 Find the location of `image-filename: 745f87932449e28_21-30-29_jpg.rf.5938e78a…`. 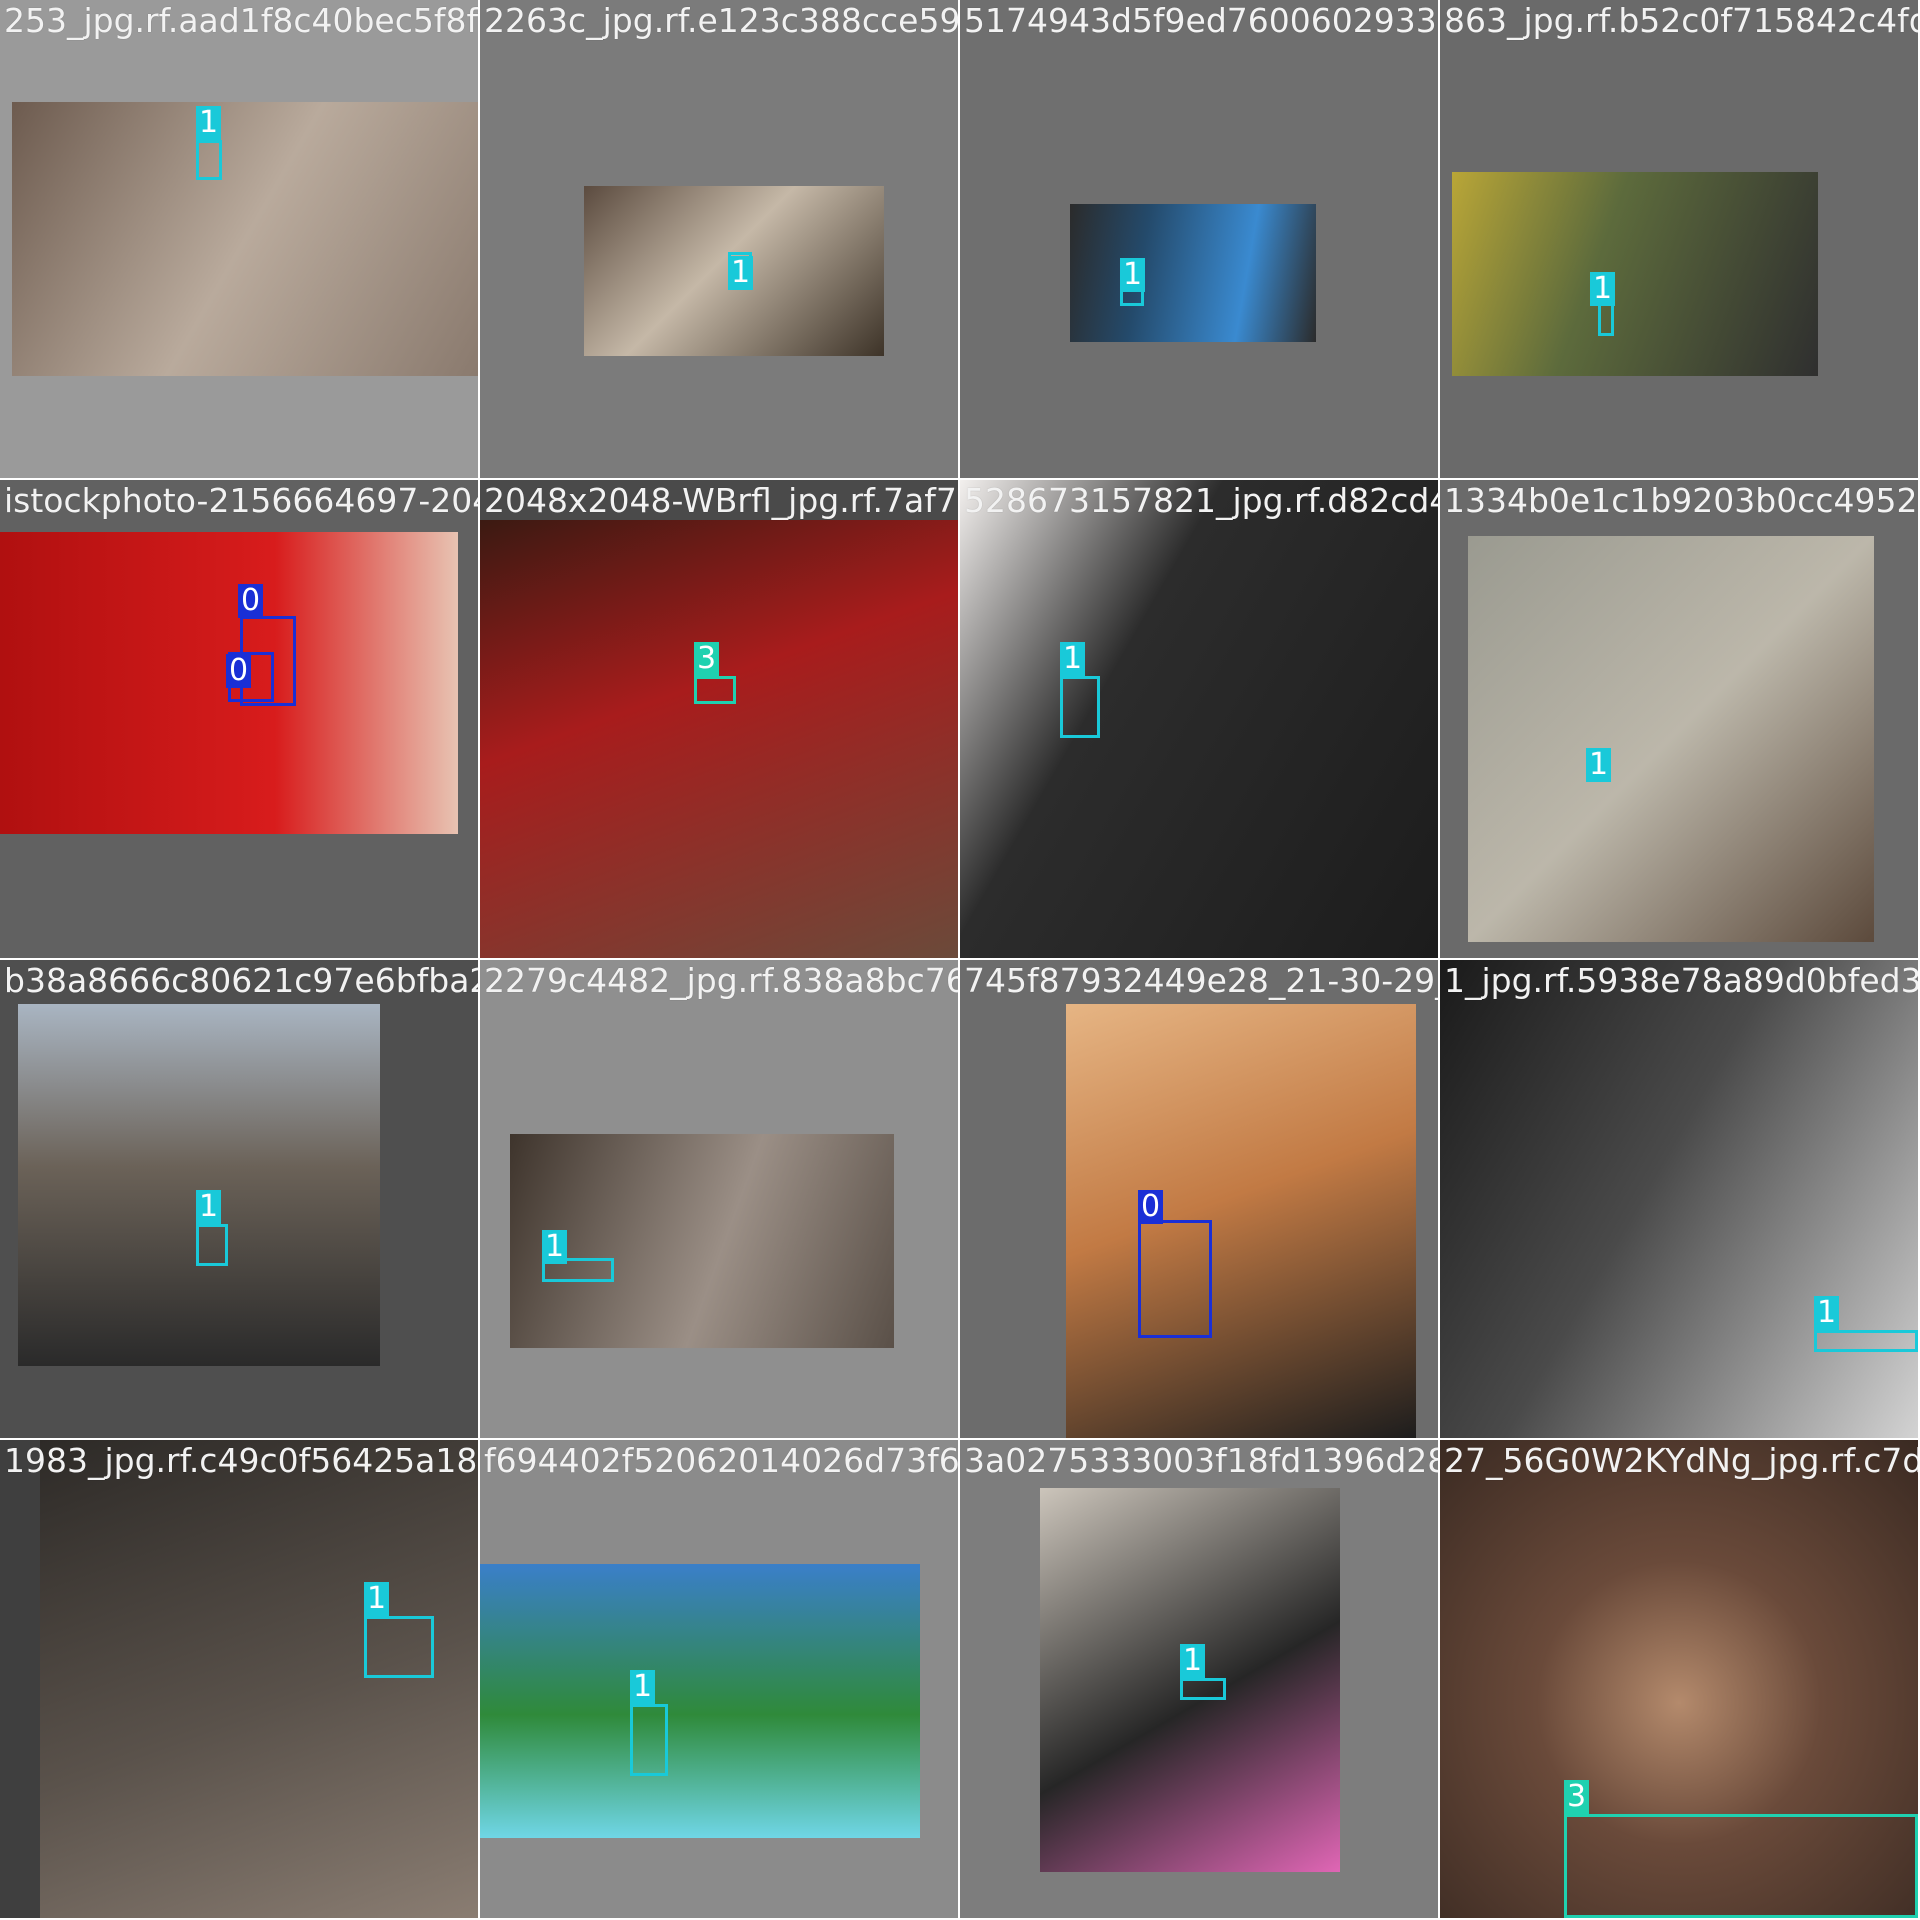

image-filename: 745f87932449e28_21-30-29_jpg.rf.5938e78a… is located at coordinates (1201, 980).